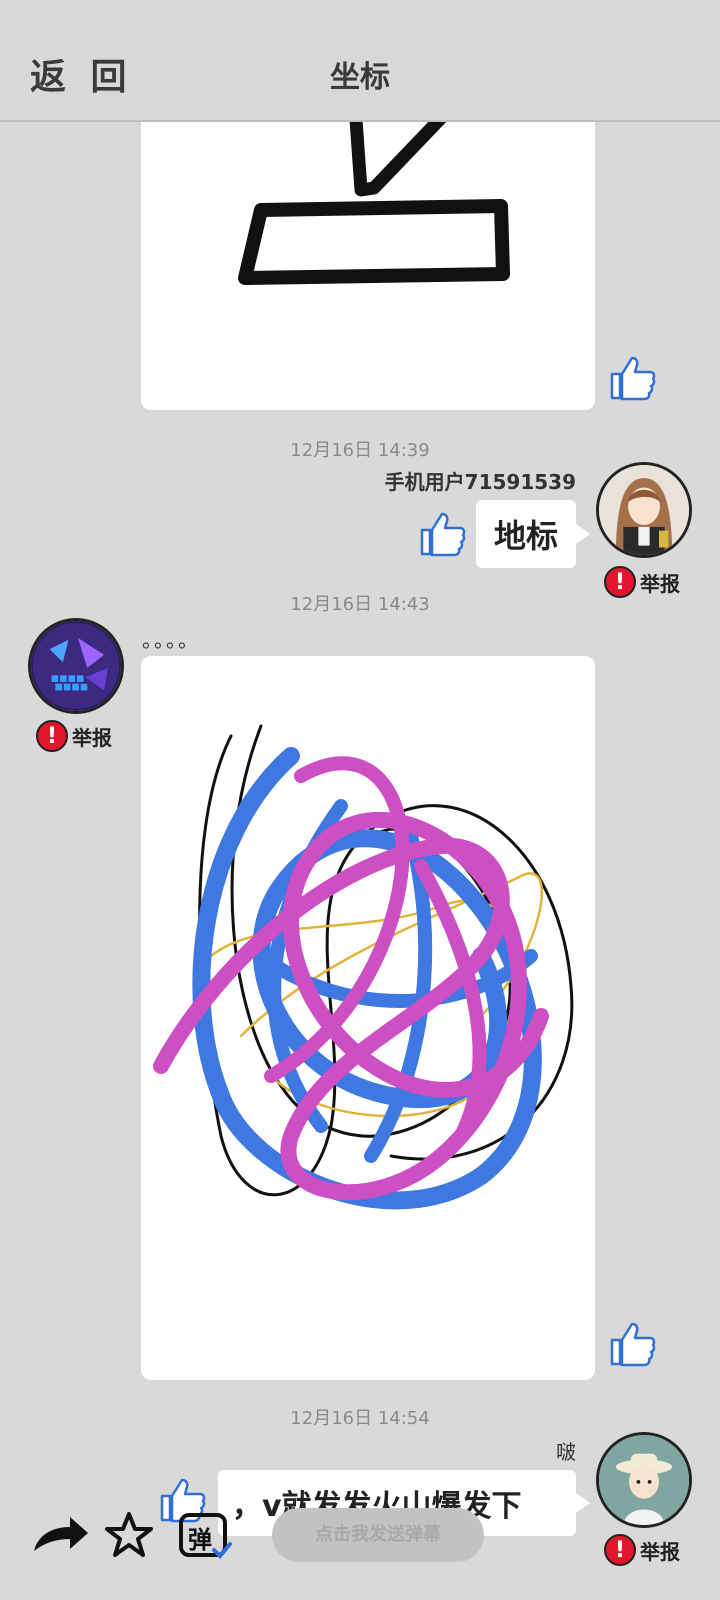 The width and height of the screenshot is (720, 1600). I want to click on danmu-input: 点击我发送弹幕, so click(378, 1535).